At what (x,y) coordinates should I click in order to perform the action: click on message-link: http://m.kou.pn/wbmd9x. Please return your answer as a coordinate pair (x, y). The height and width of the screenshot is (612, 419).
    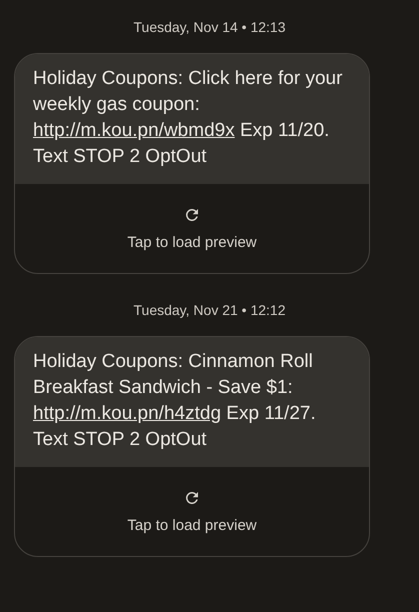
    Looking at the image, I should click on (134, 130).